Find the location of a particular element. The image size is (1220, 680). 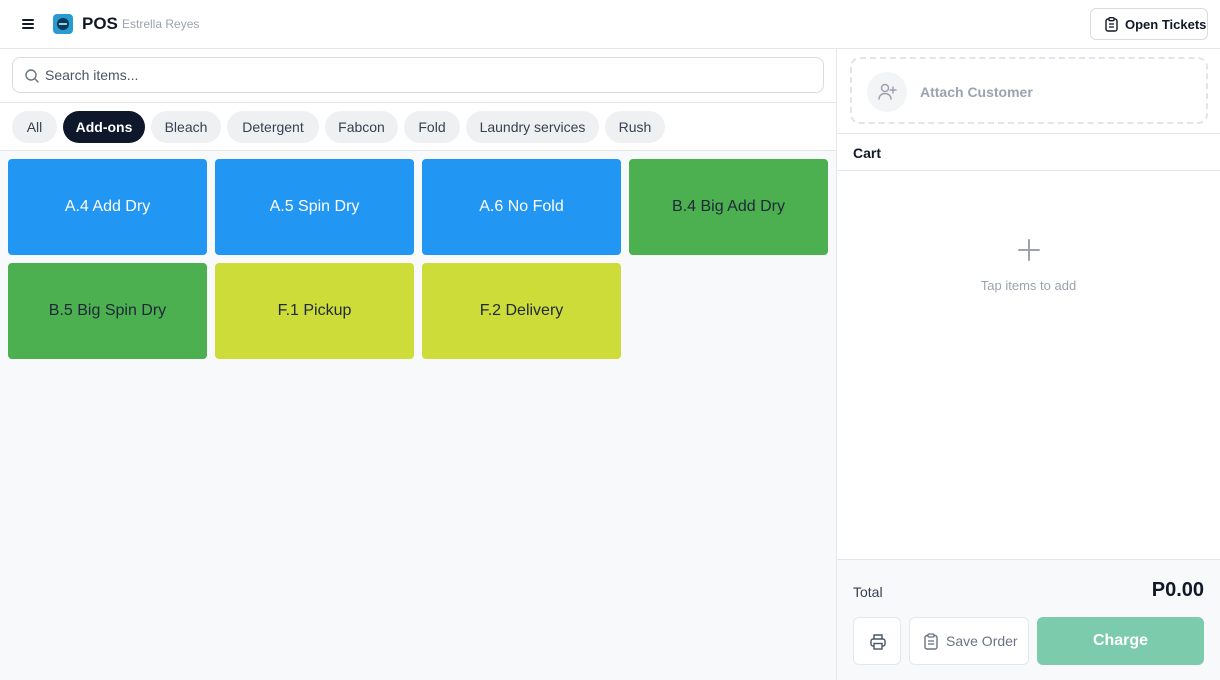

category-chip-add-ons: Add-ons is located at coordinates (104, 127).